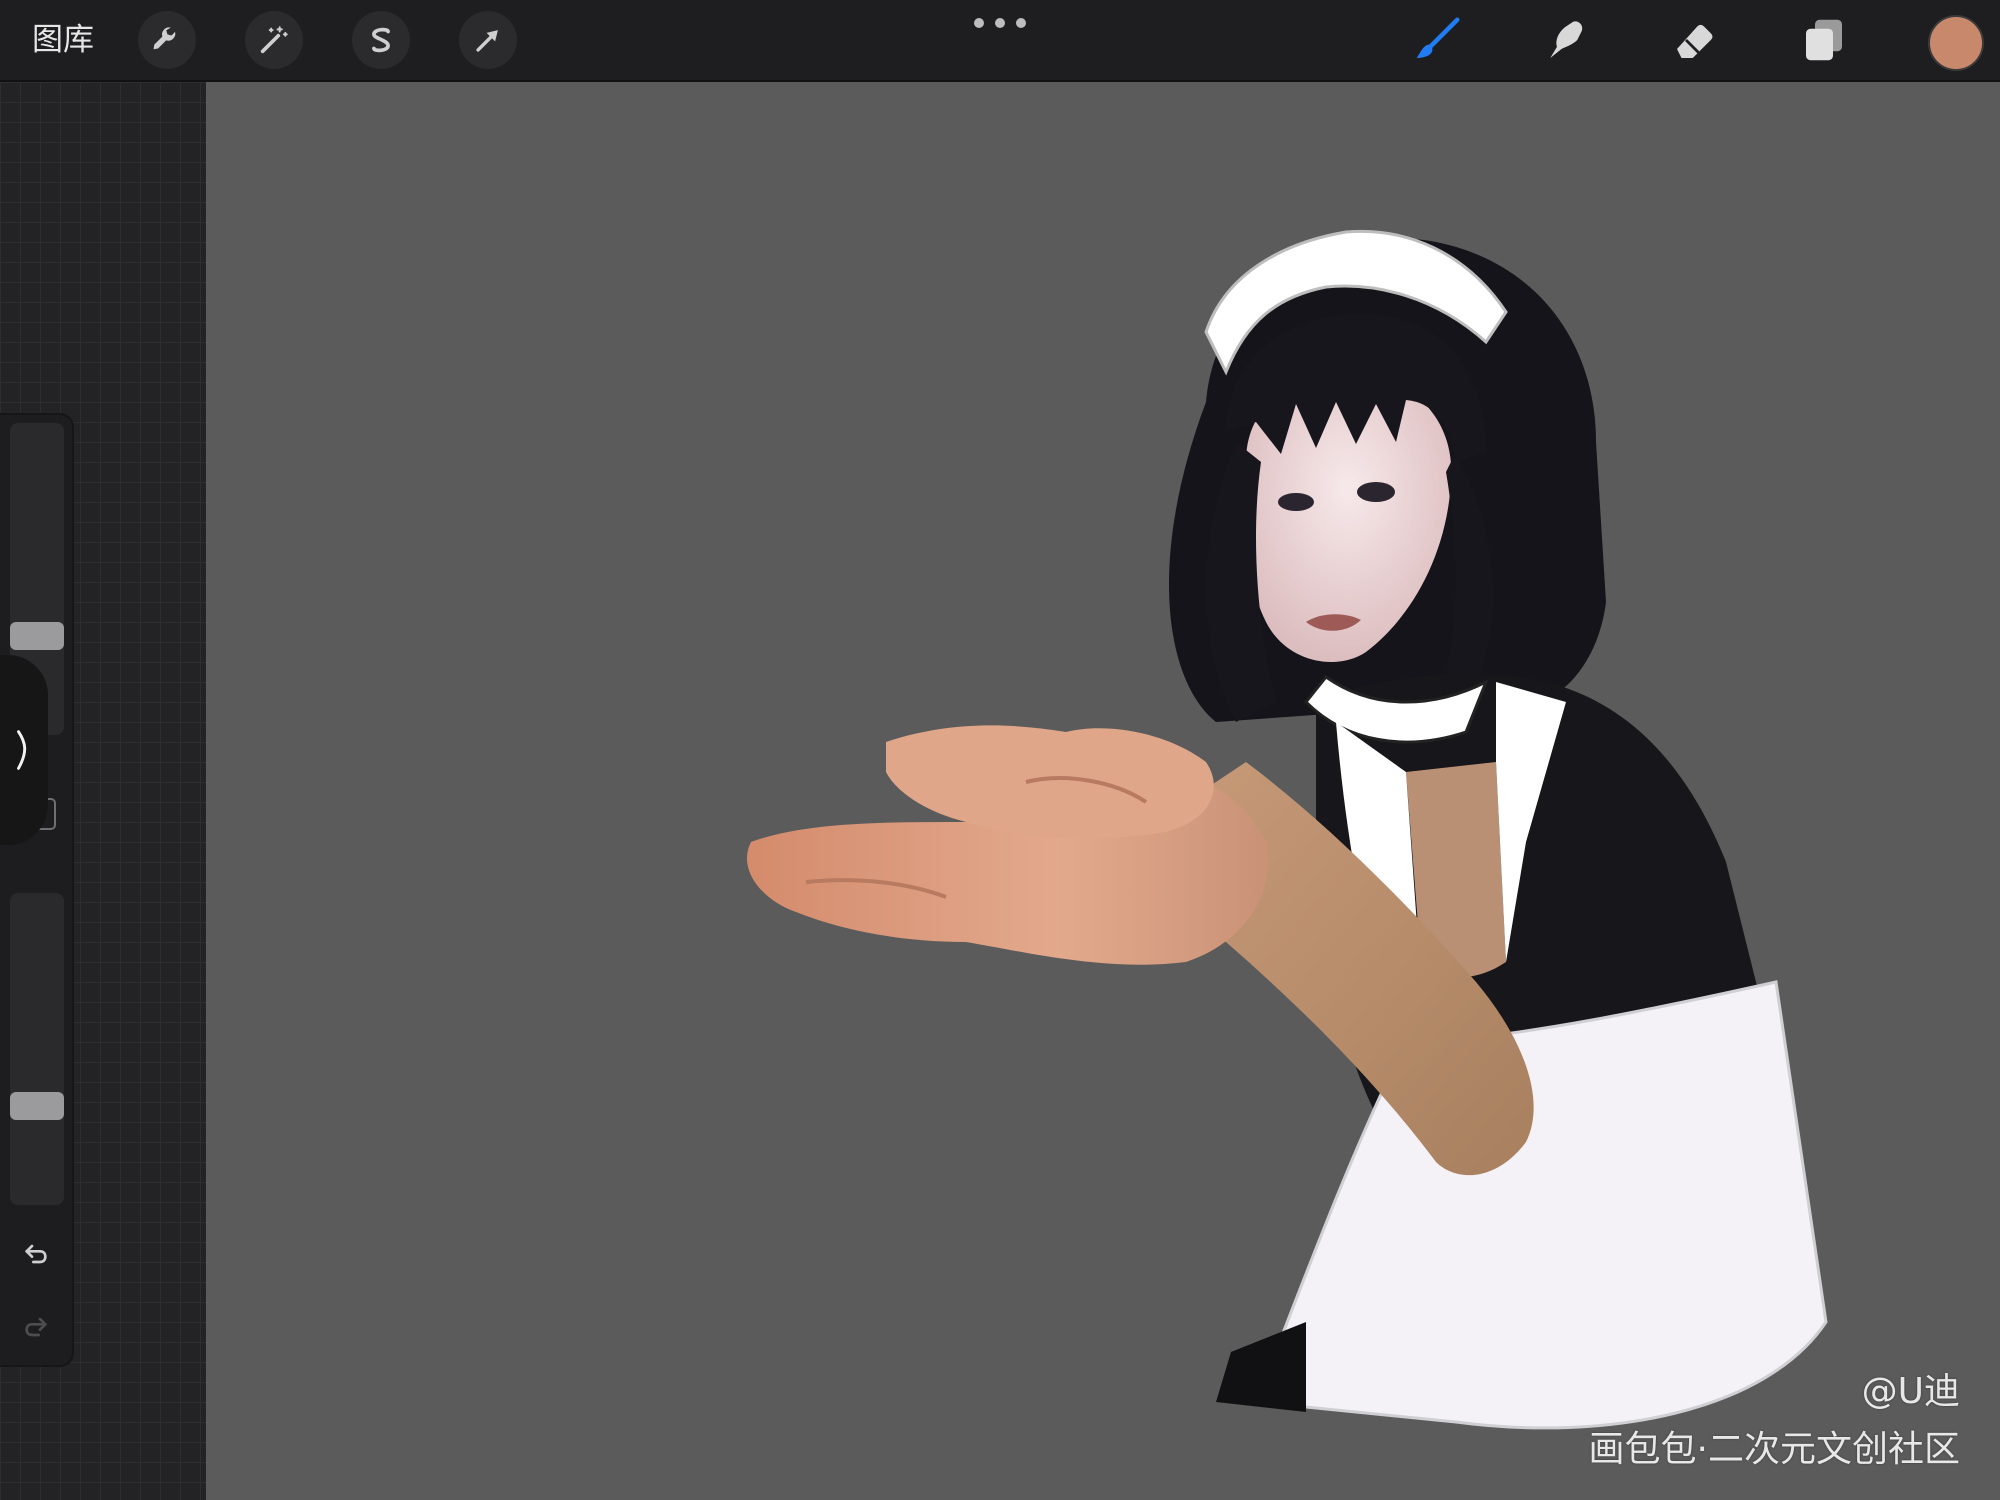  I want to click on redo-button, so click(36, 1327).